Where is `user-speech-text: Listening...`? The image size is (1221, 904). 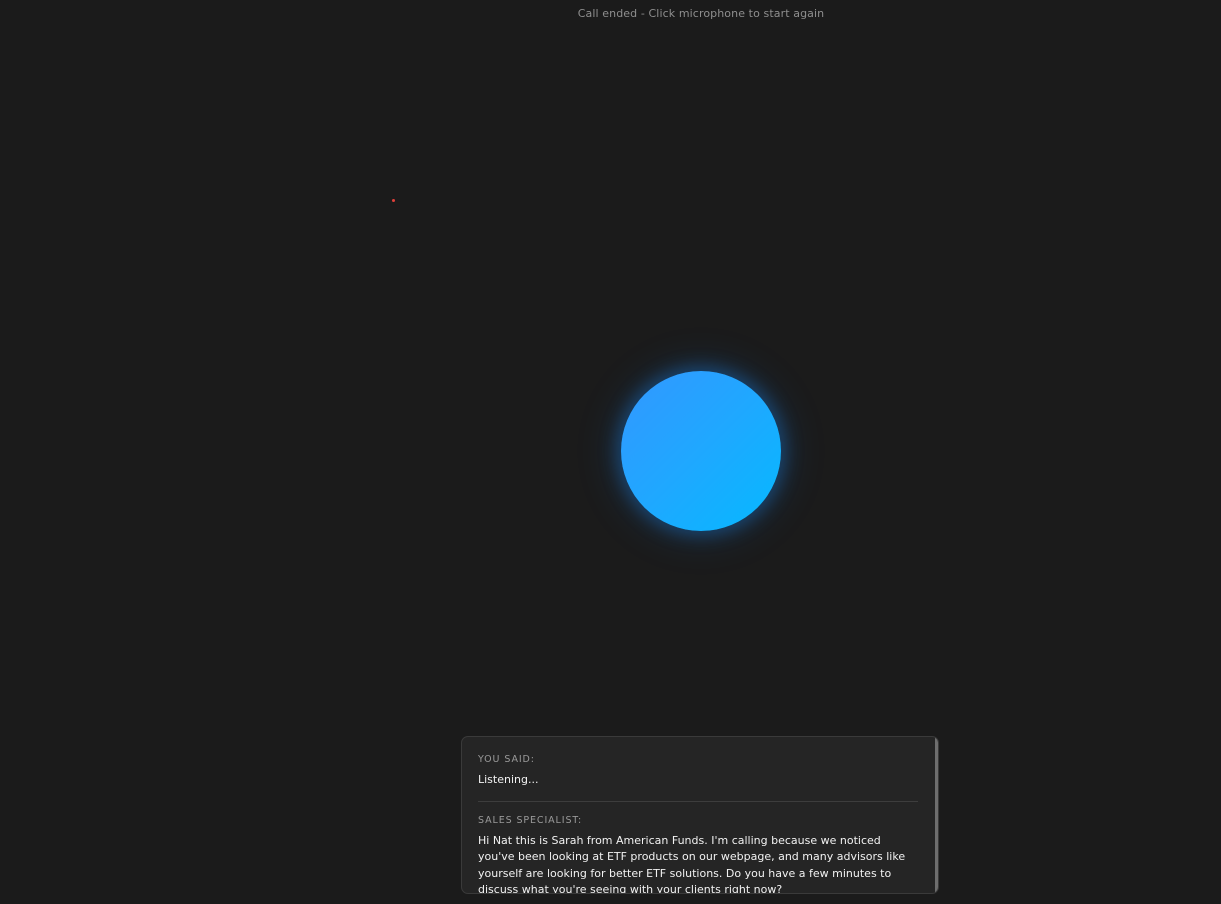
user-speech-text: Listening... is located at coordinates (508, 779).